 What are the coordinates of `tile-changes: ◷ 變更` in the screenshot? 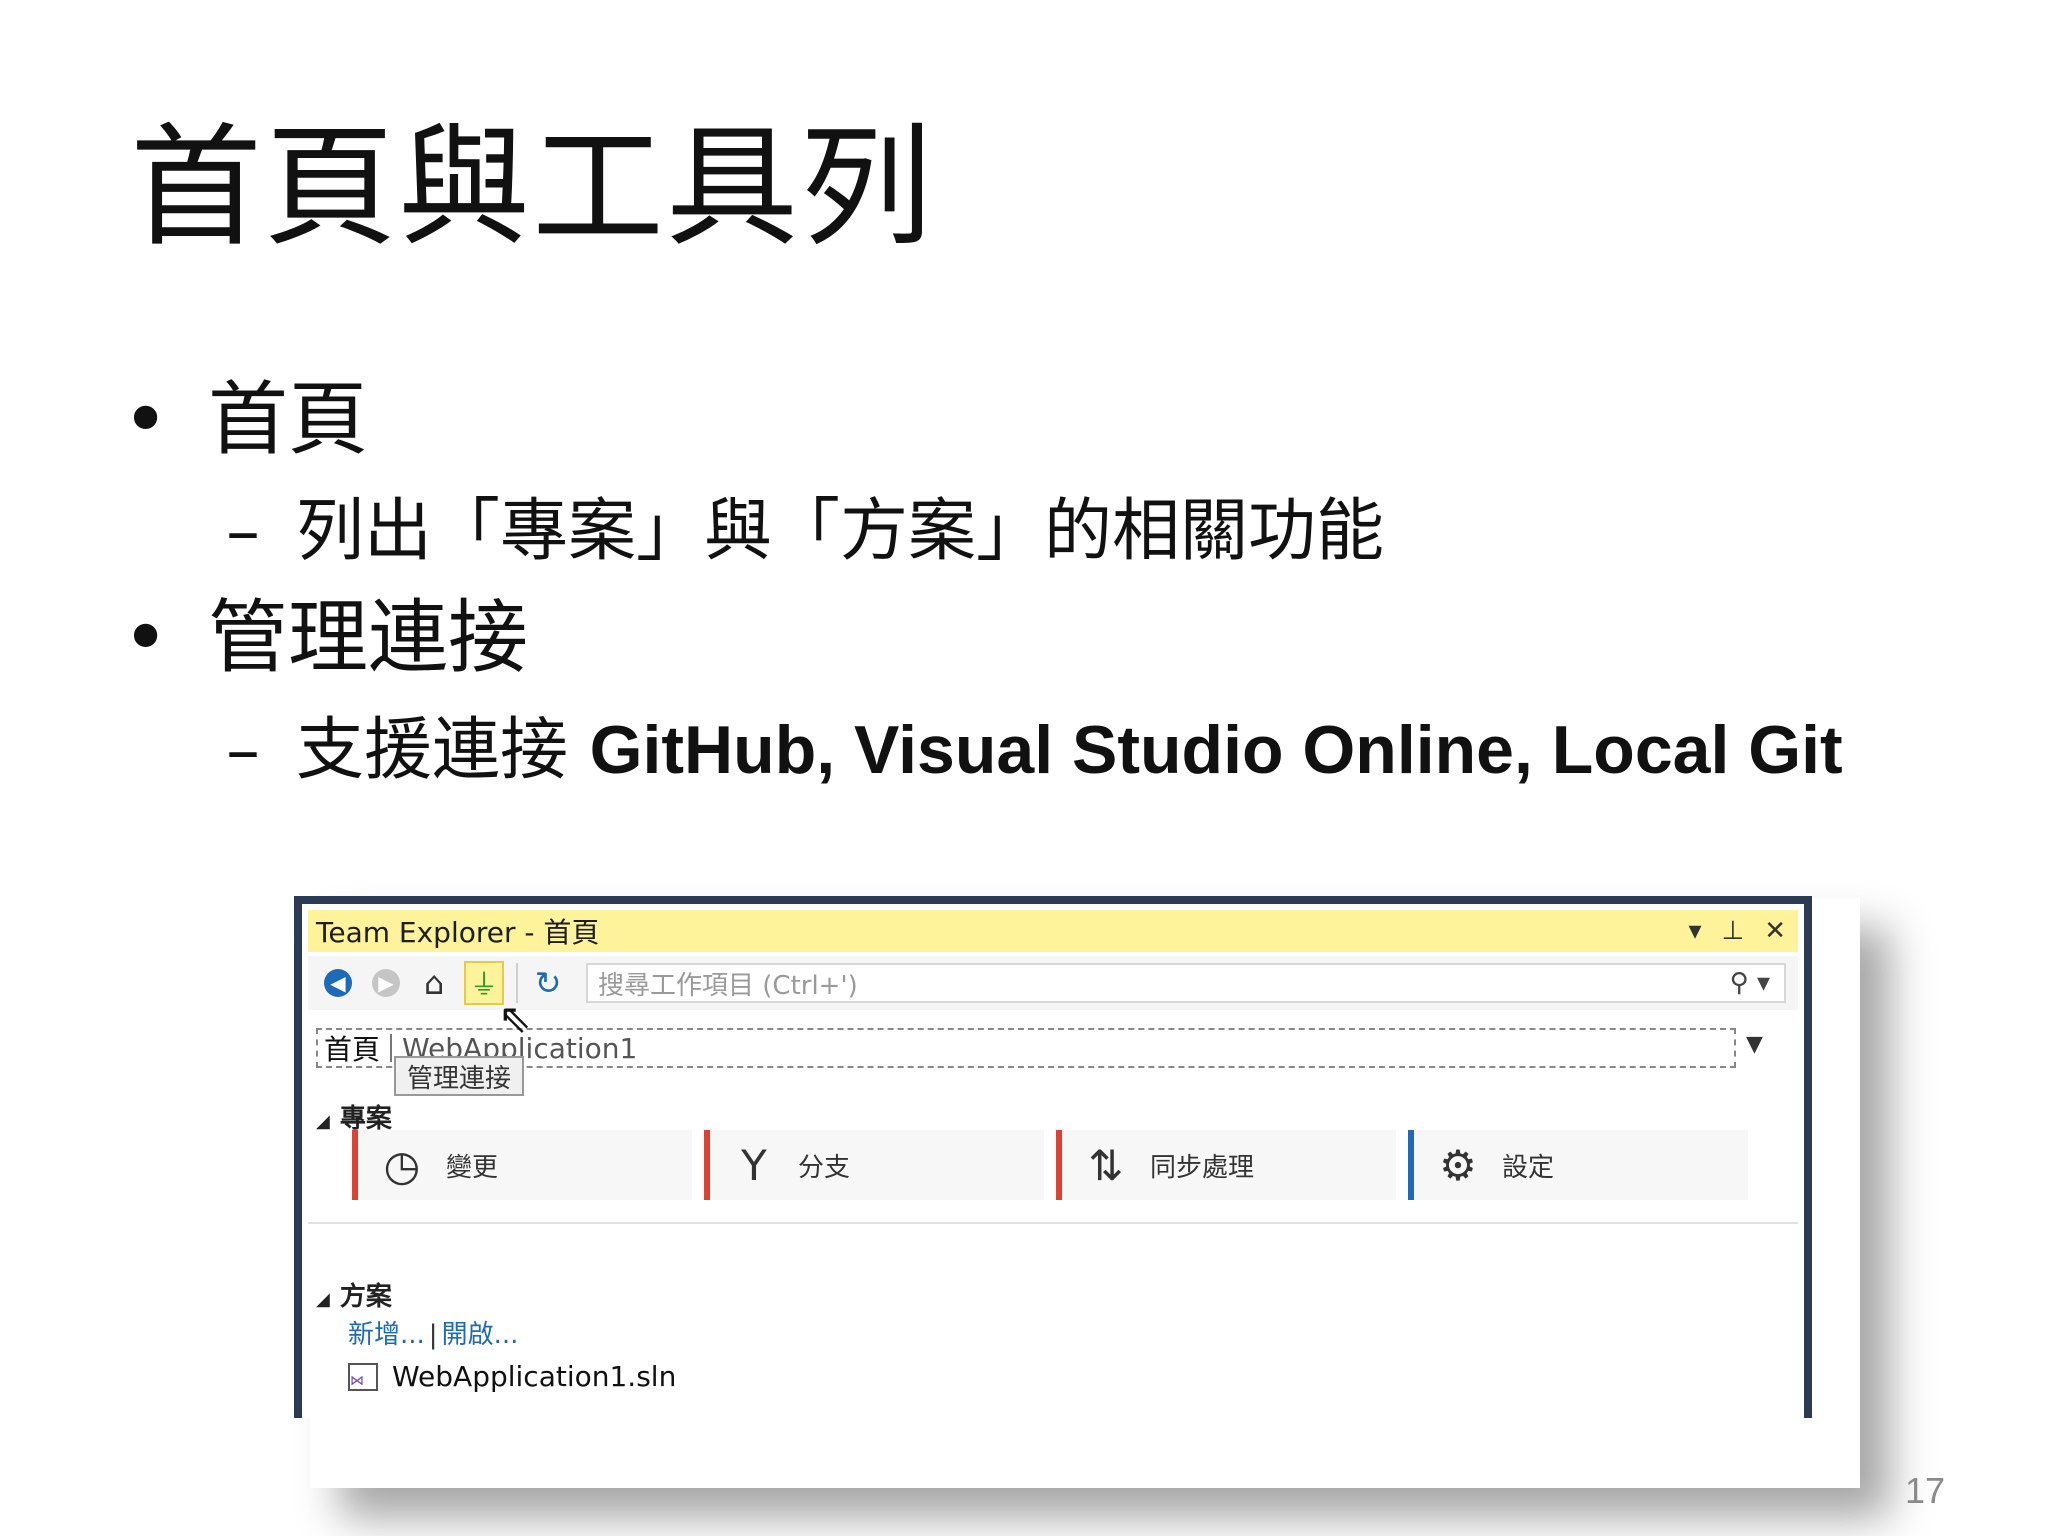 It's located at (522, 1165).